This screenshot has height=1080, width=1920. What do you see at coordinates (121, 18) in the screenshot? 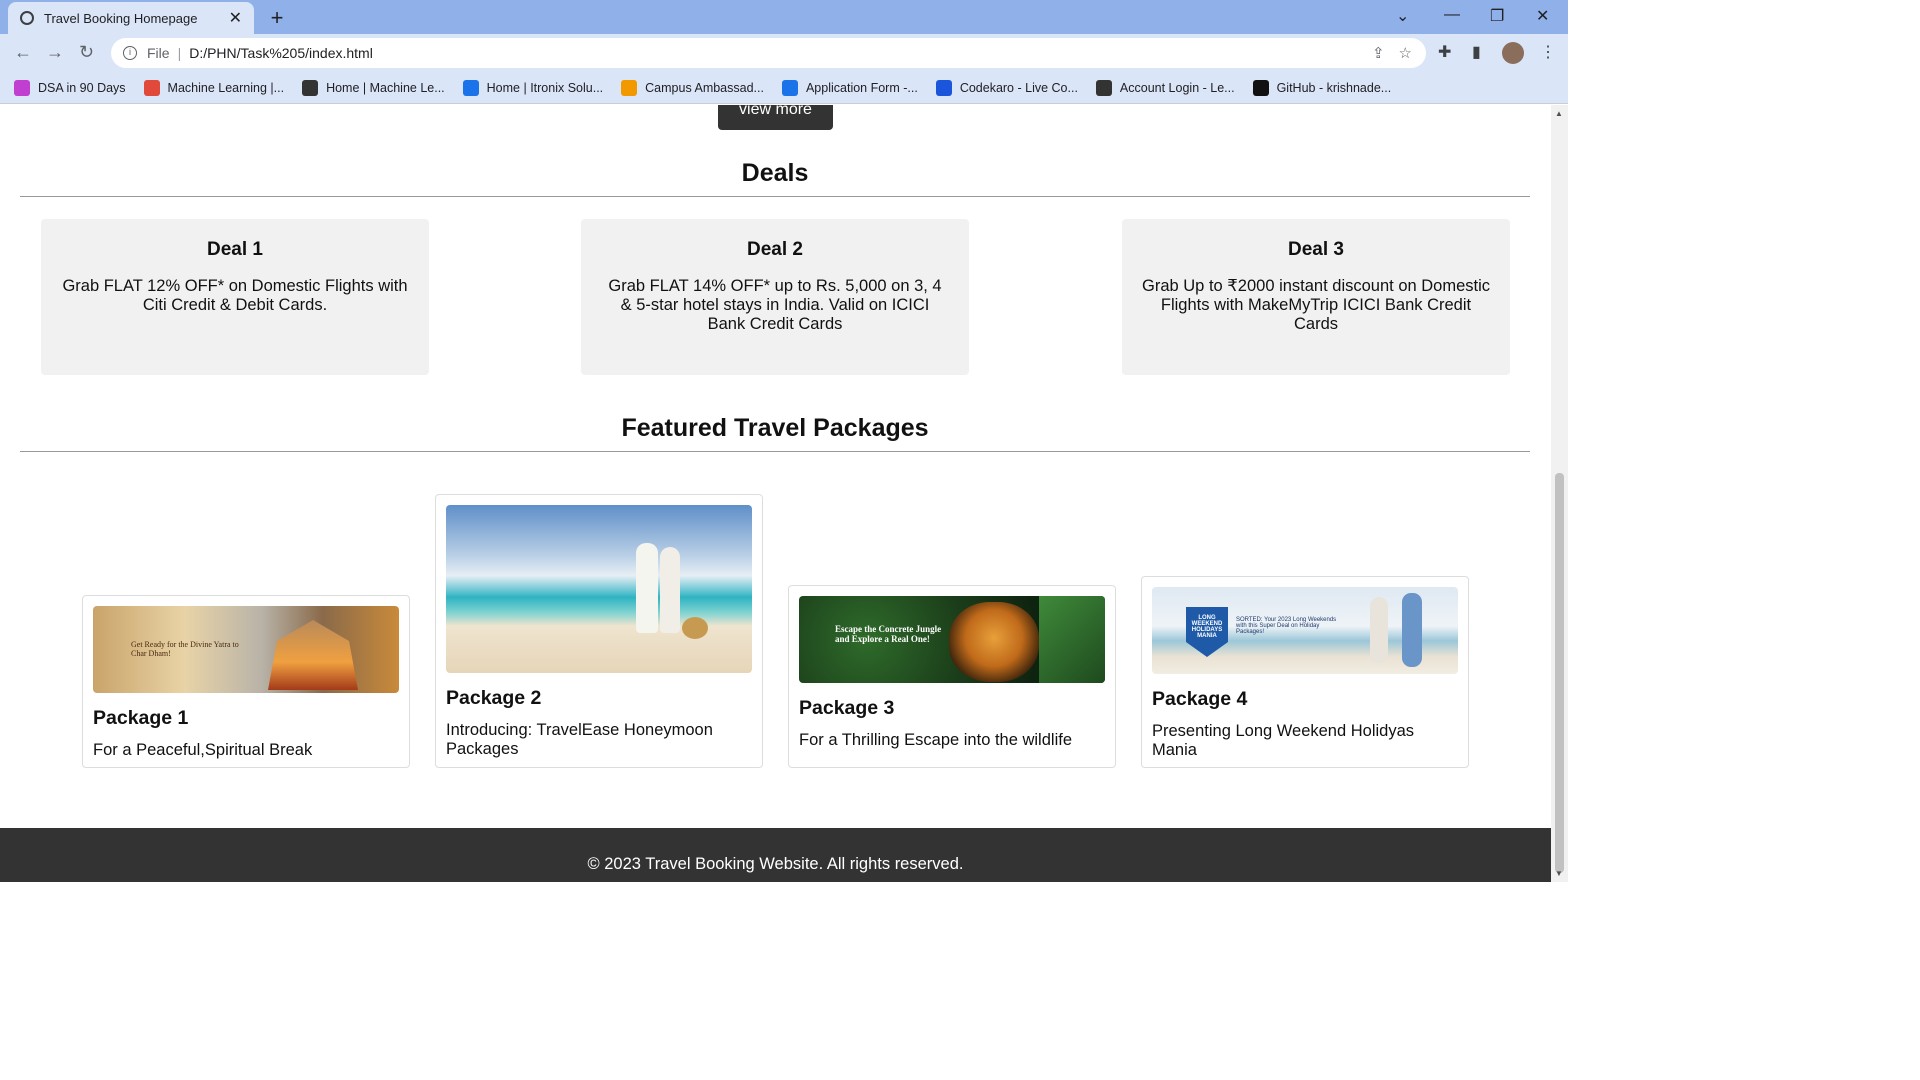
I see `tab-title: Travel Booking Homepage` at bounding box center [121, 18].